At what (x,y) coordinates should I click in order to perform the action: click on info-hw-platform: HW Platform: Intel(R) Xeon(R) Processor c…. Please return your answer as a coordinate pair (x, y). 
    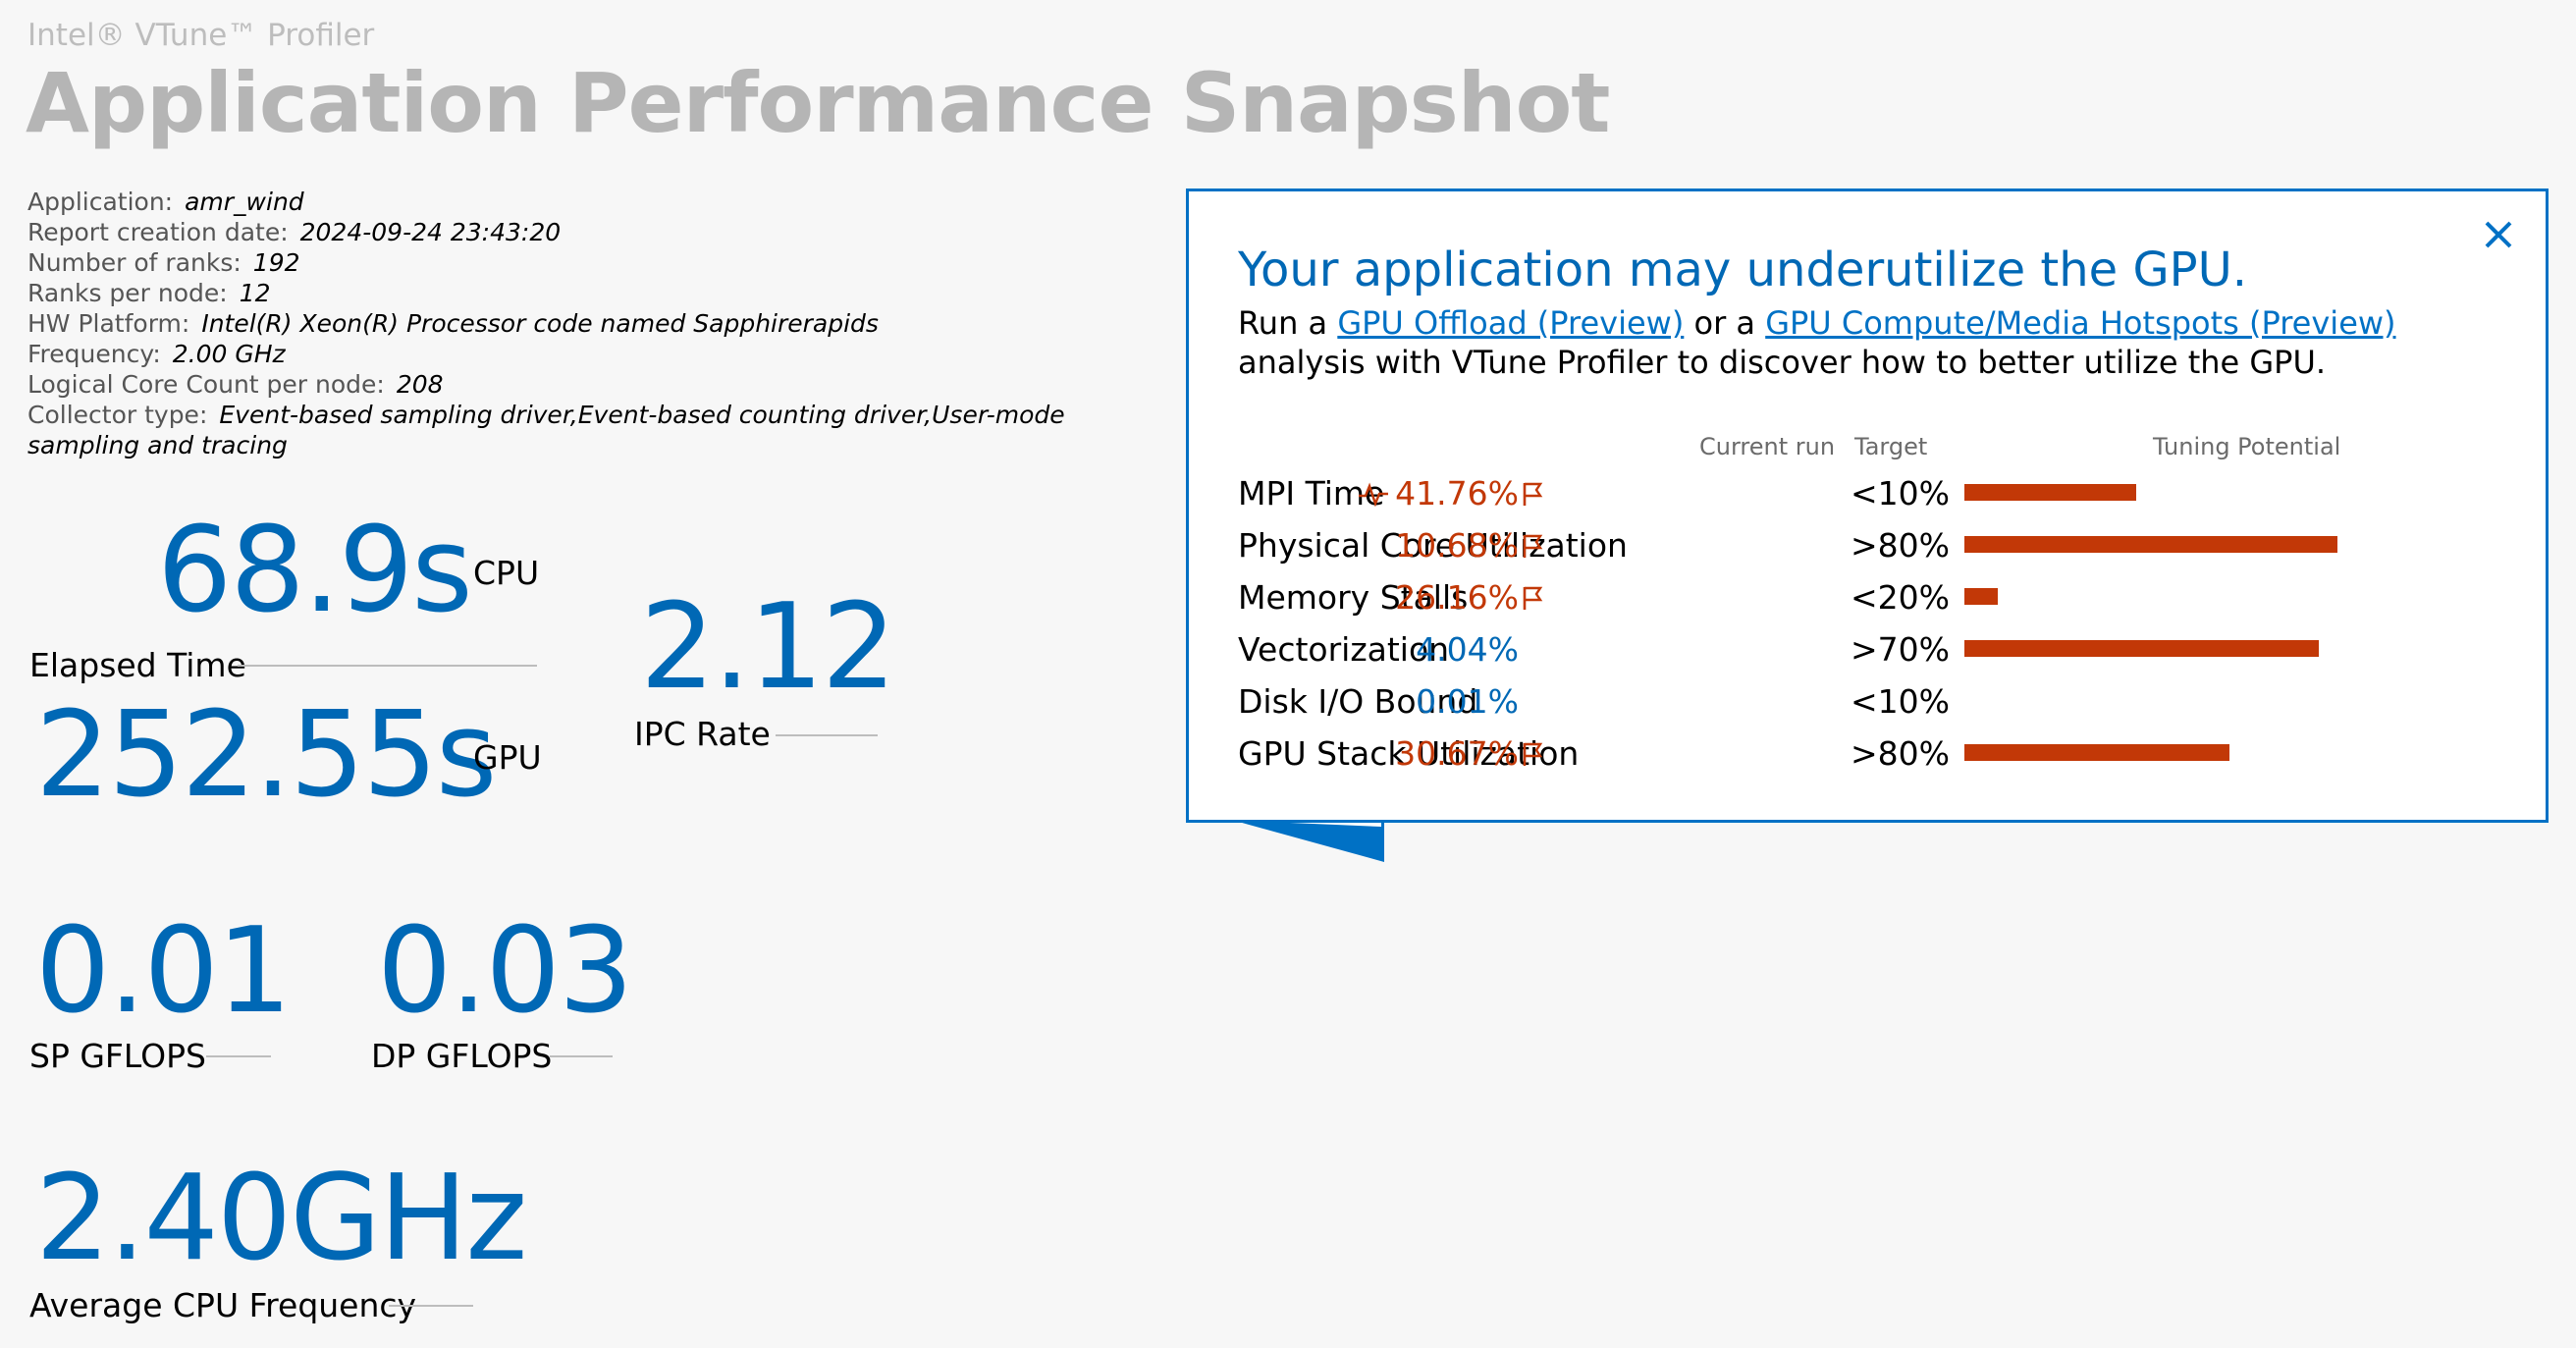
    Looking at the image, I should click on (453, 323).